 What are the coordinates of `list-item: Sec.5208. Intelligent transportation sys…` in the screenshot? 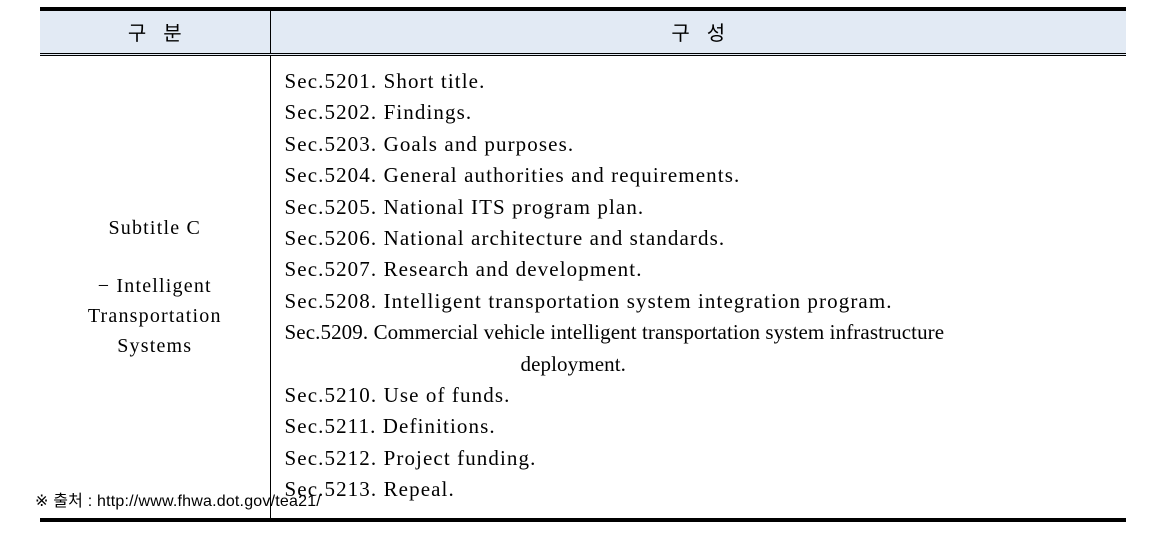 It's located at (588, 300).